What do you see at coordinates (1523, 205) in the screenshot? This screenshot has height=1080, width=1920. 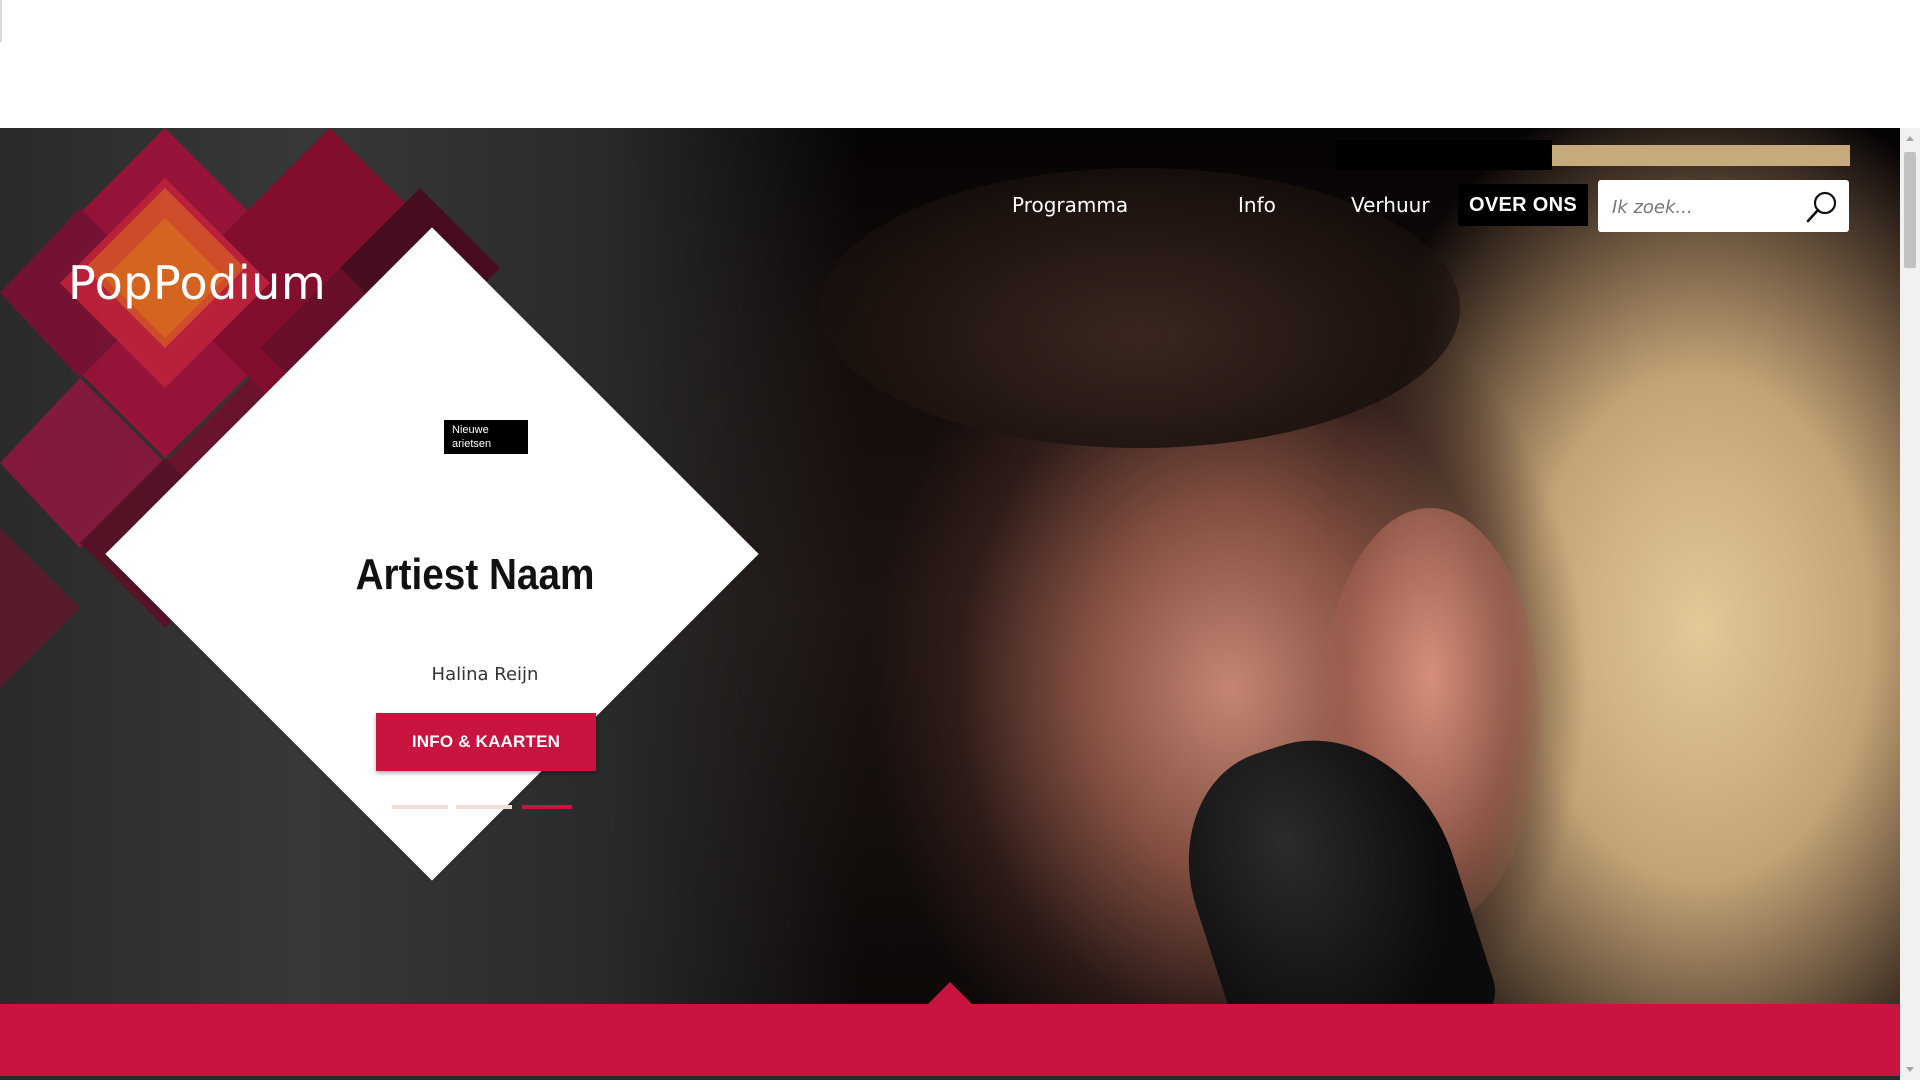 I see `nav-item-over-ons: OVER ONS` at bounding box center [1523, 205].